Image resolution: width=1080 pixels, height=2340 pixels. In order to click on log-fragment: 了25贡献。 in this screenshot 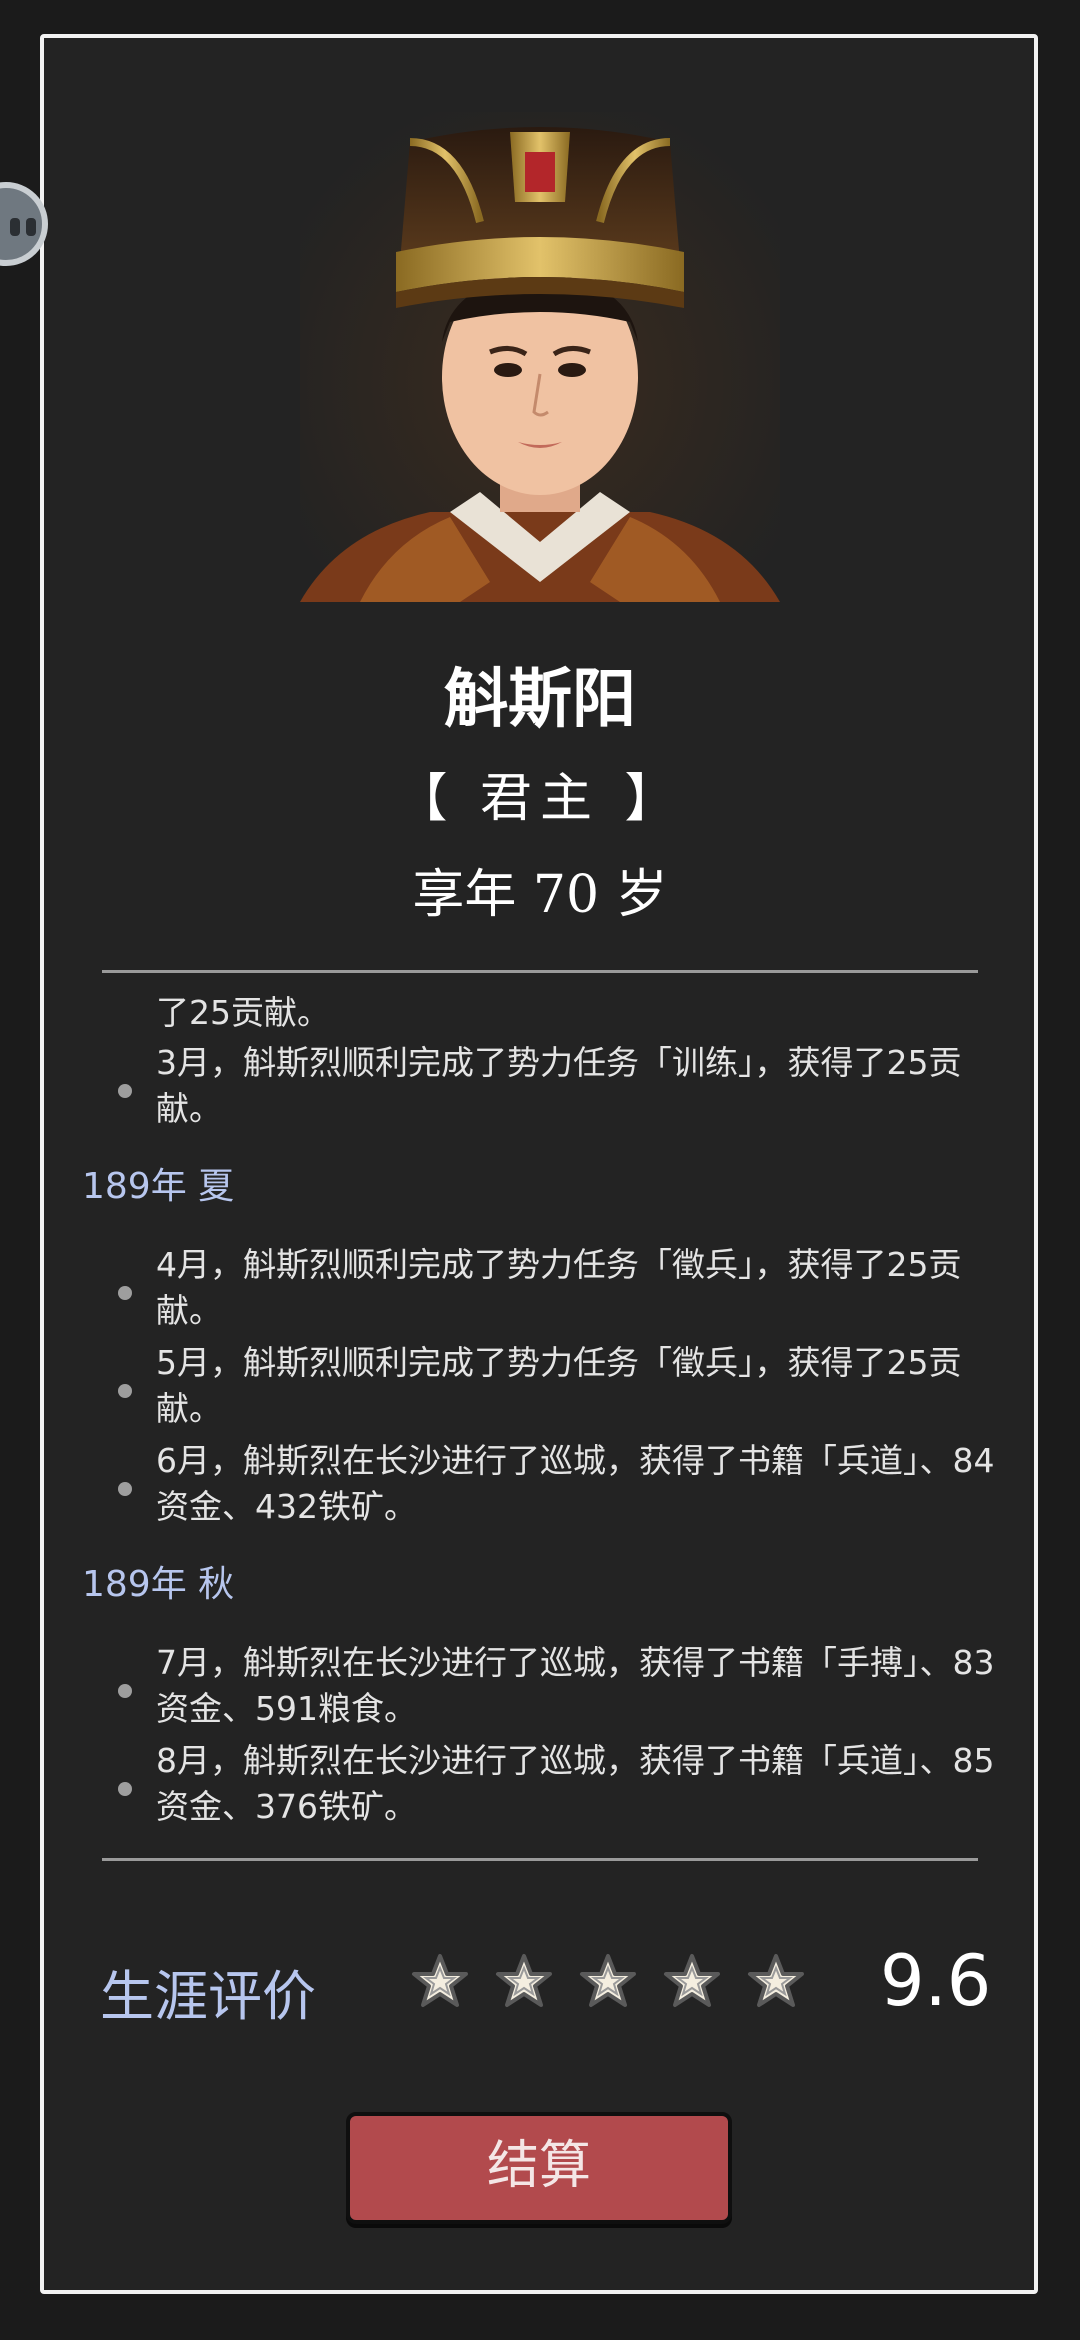, I will do `click(243, 1012)`.